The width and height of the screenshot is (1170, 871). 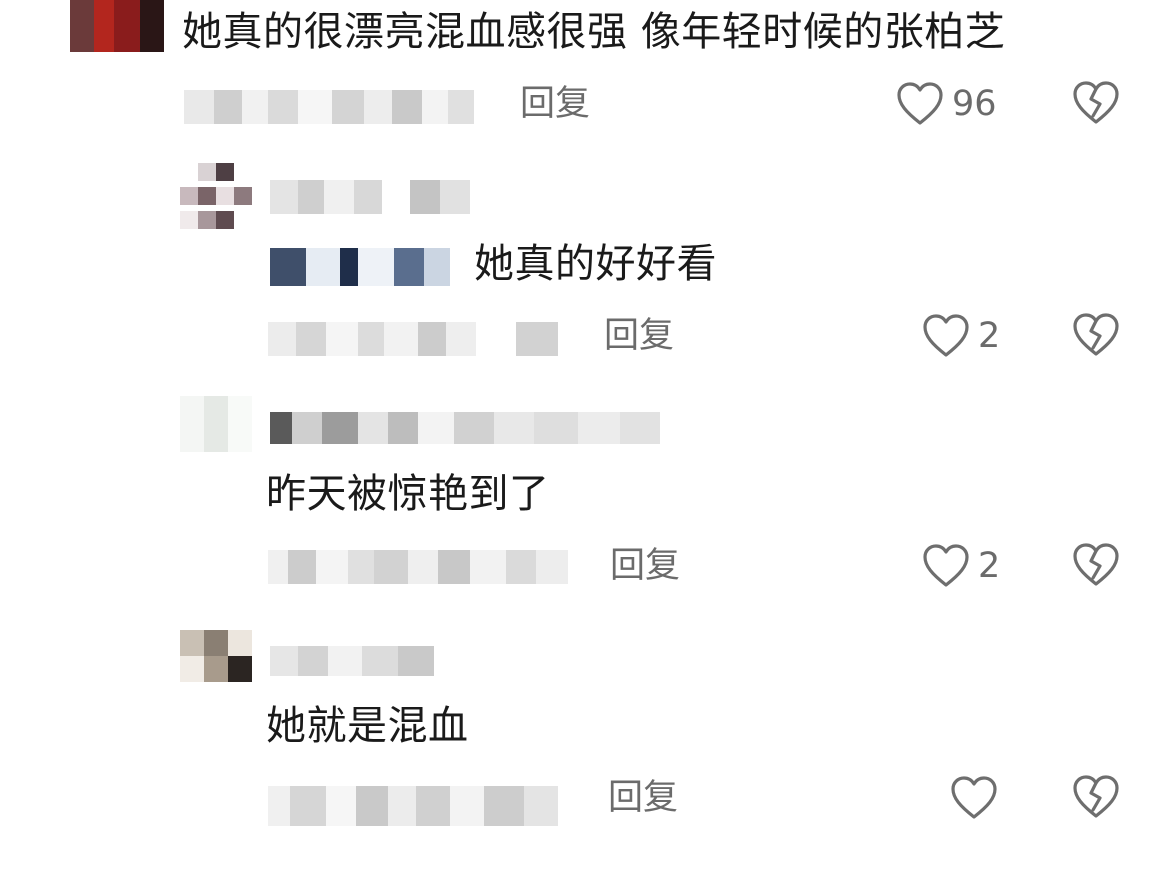 What do you see at coordinates (974, 104) in the screenshot?
I see `like-count: 96` at bounding box center [974, 104].